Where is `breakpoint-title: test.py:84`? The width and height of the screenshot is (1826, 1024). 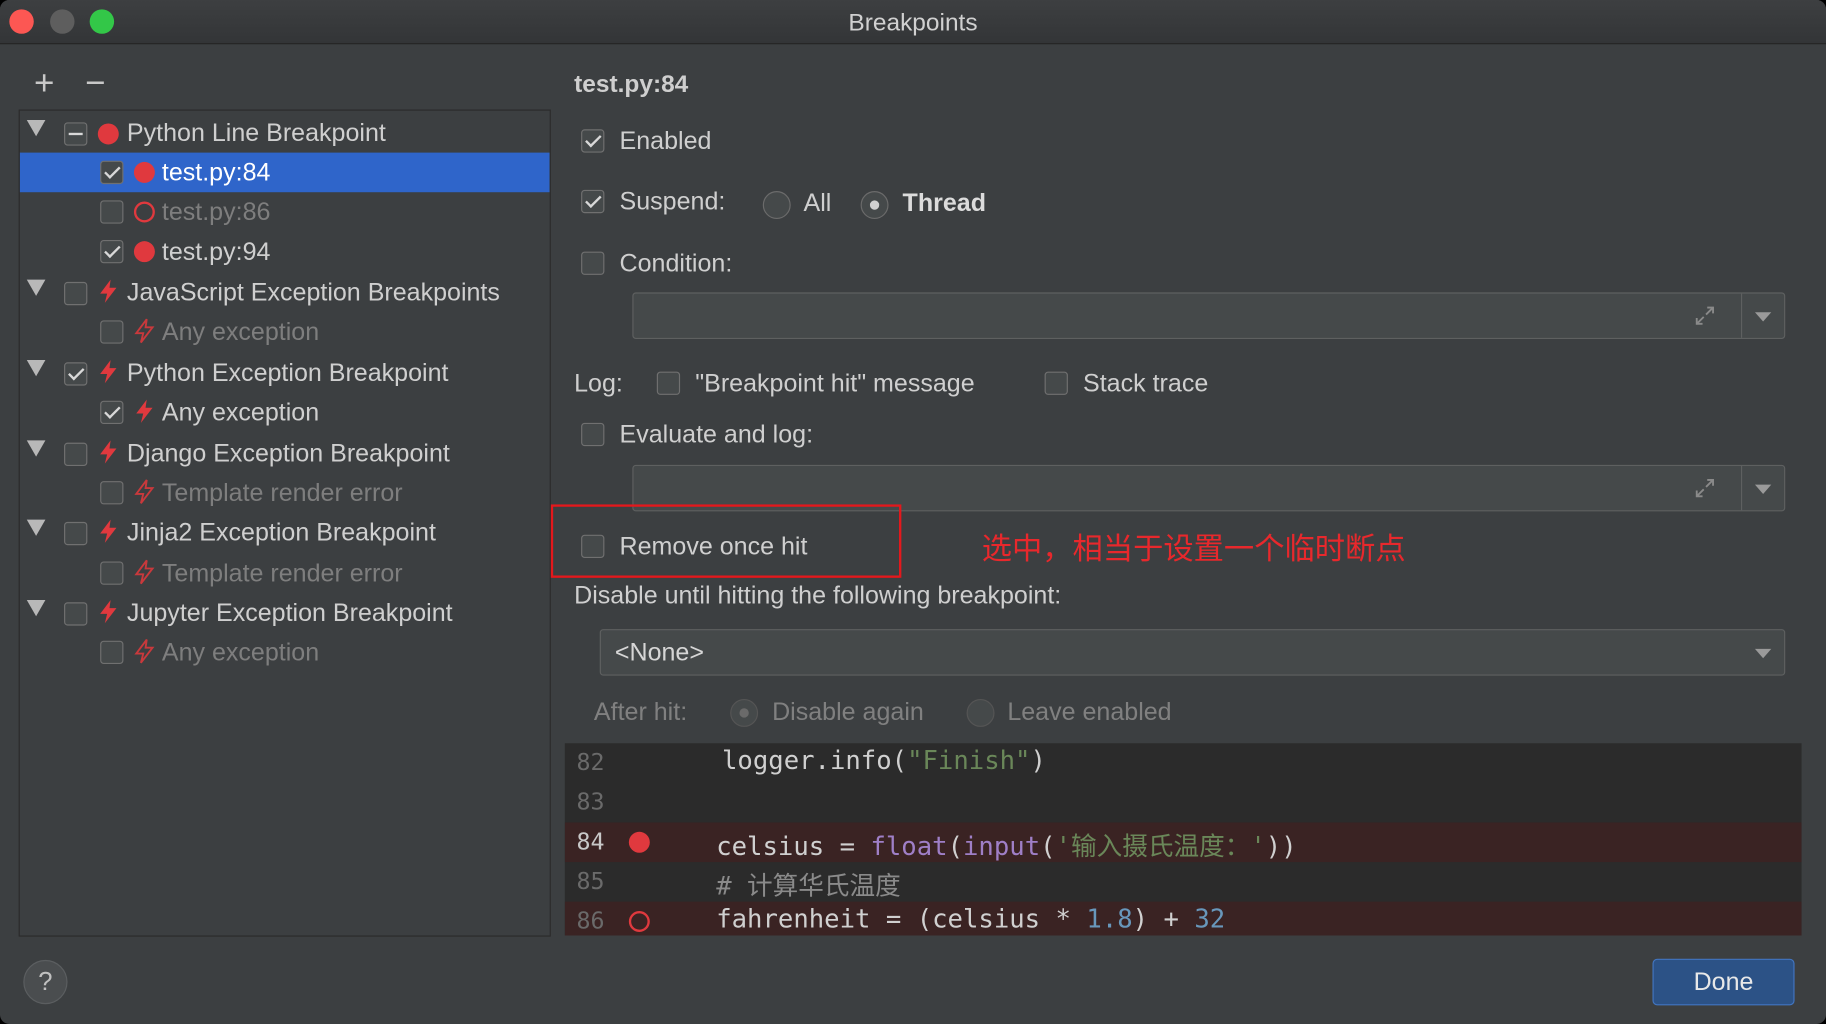
breakpoint-title: test.py:84 is located at coordinates (631, 84).